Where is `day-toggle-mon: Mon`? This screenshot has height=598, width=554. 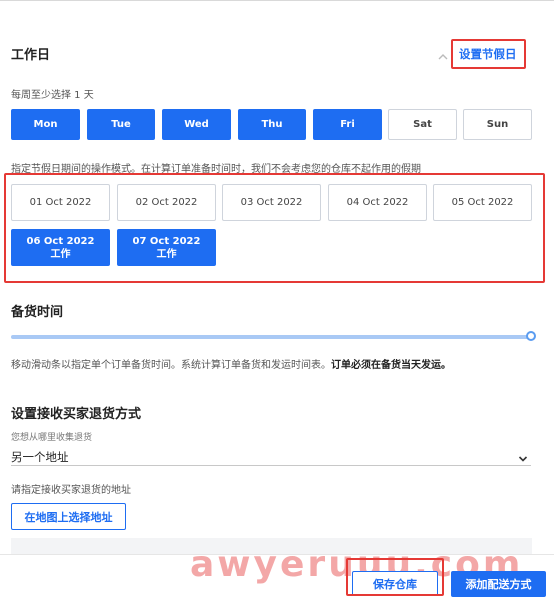
day-toggle-mon: Mon is located at coordinates (45, 124).